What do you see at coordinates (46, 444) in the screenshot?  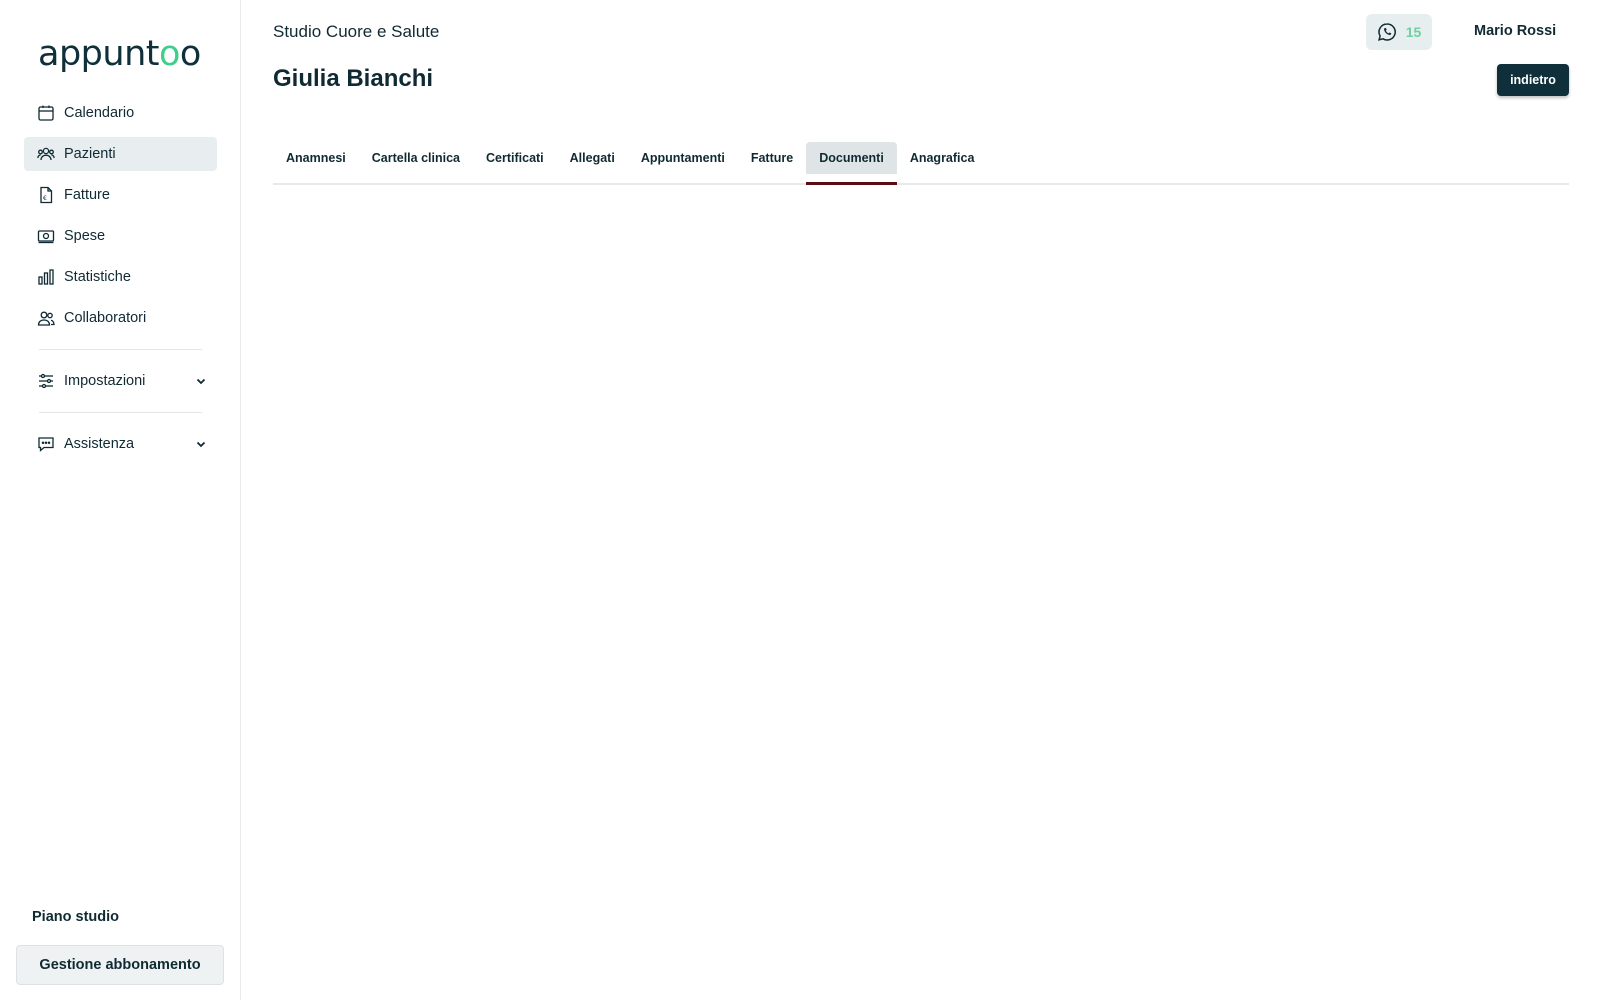 I see `chat-icon` at bounding box center [46, 444].